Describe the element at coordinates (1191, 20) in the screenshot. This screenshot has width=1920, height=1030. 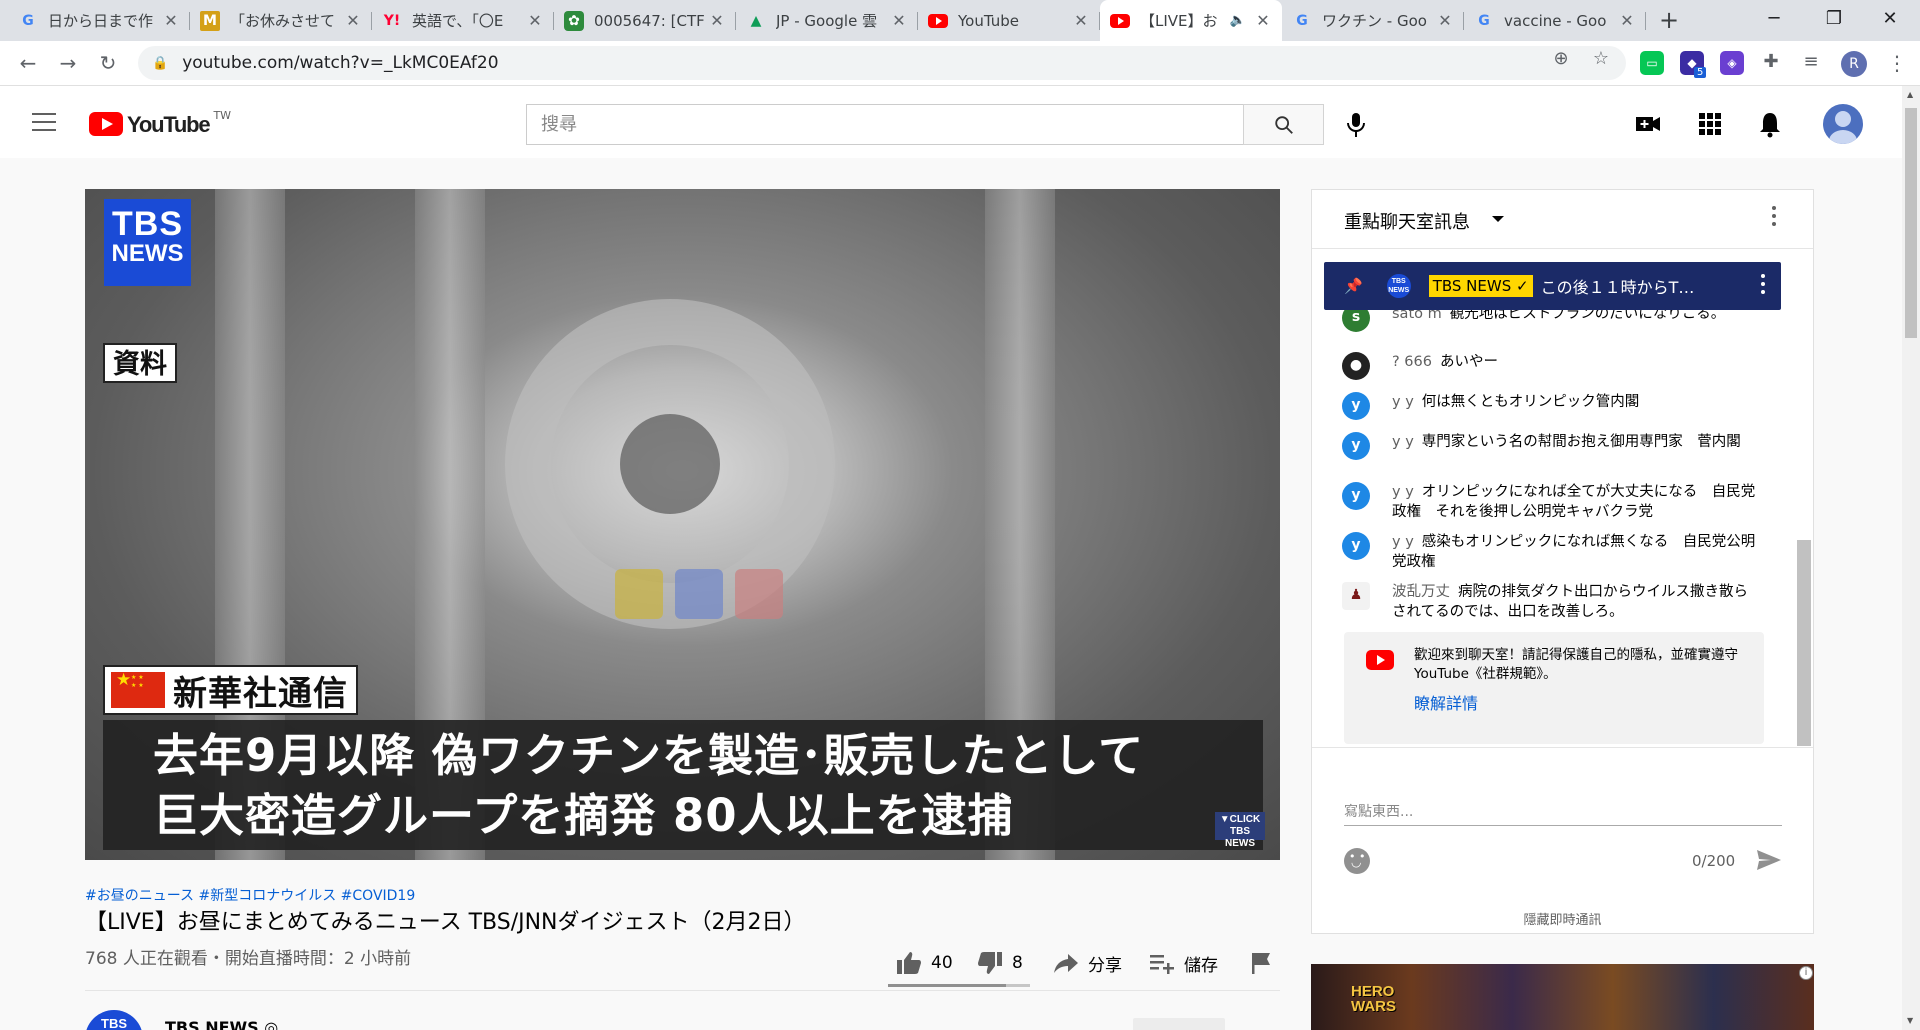
I see `browser-tab-active: 【LIVE】お 🔈 ✕` at that location.